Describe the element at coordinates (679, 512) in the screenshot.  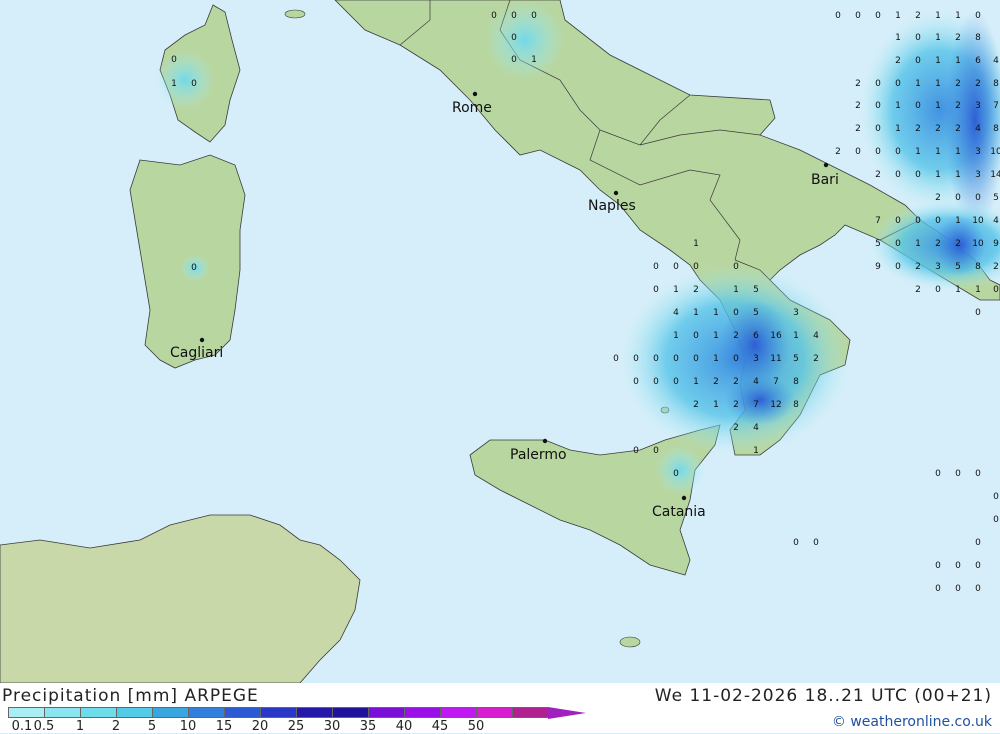
I see `city-label: Catania` at that location.